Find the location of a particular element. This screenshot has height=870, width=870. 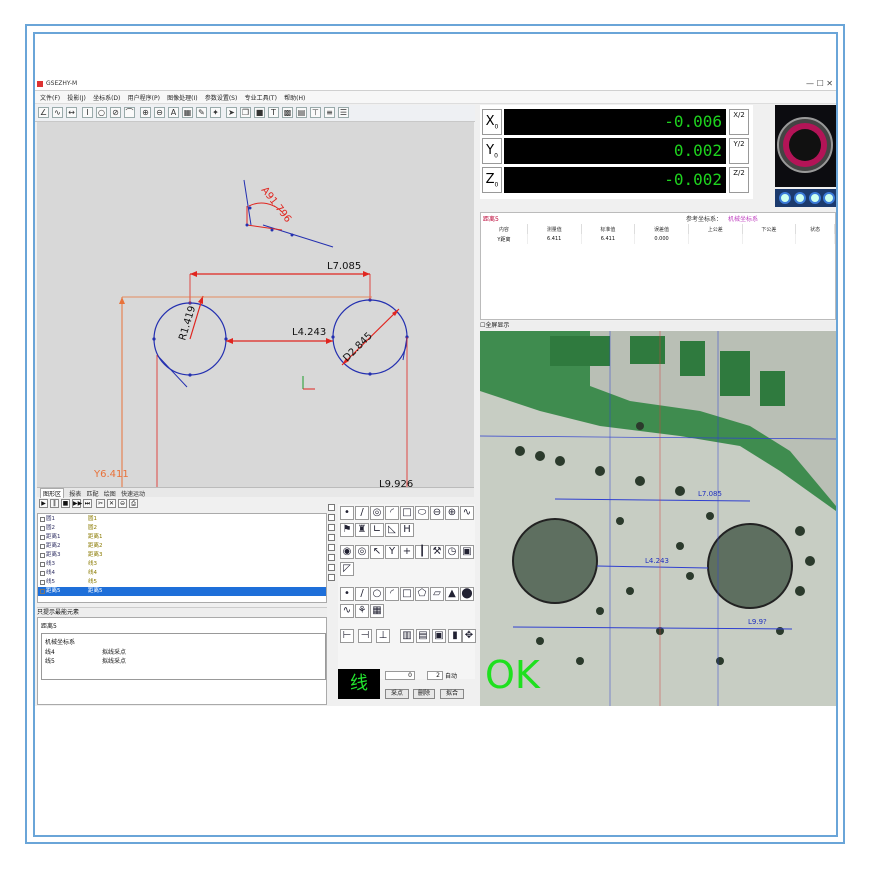

list-item: 距离1 距离1 is located at coordinates (182, 537).